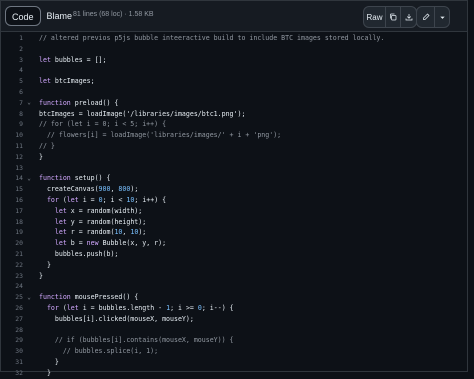  I want to click on code-text: // bubbles.splice(i, 1);, so click(99, 351).